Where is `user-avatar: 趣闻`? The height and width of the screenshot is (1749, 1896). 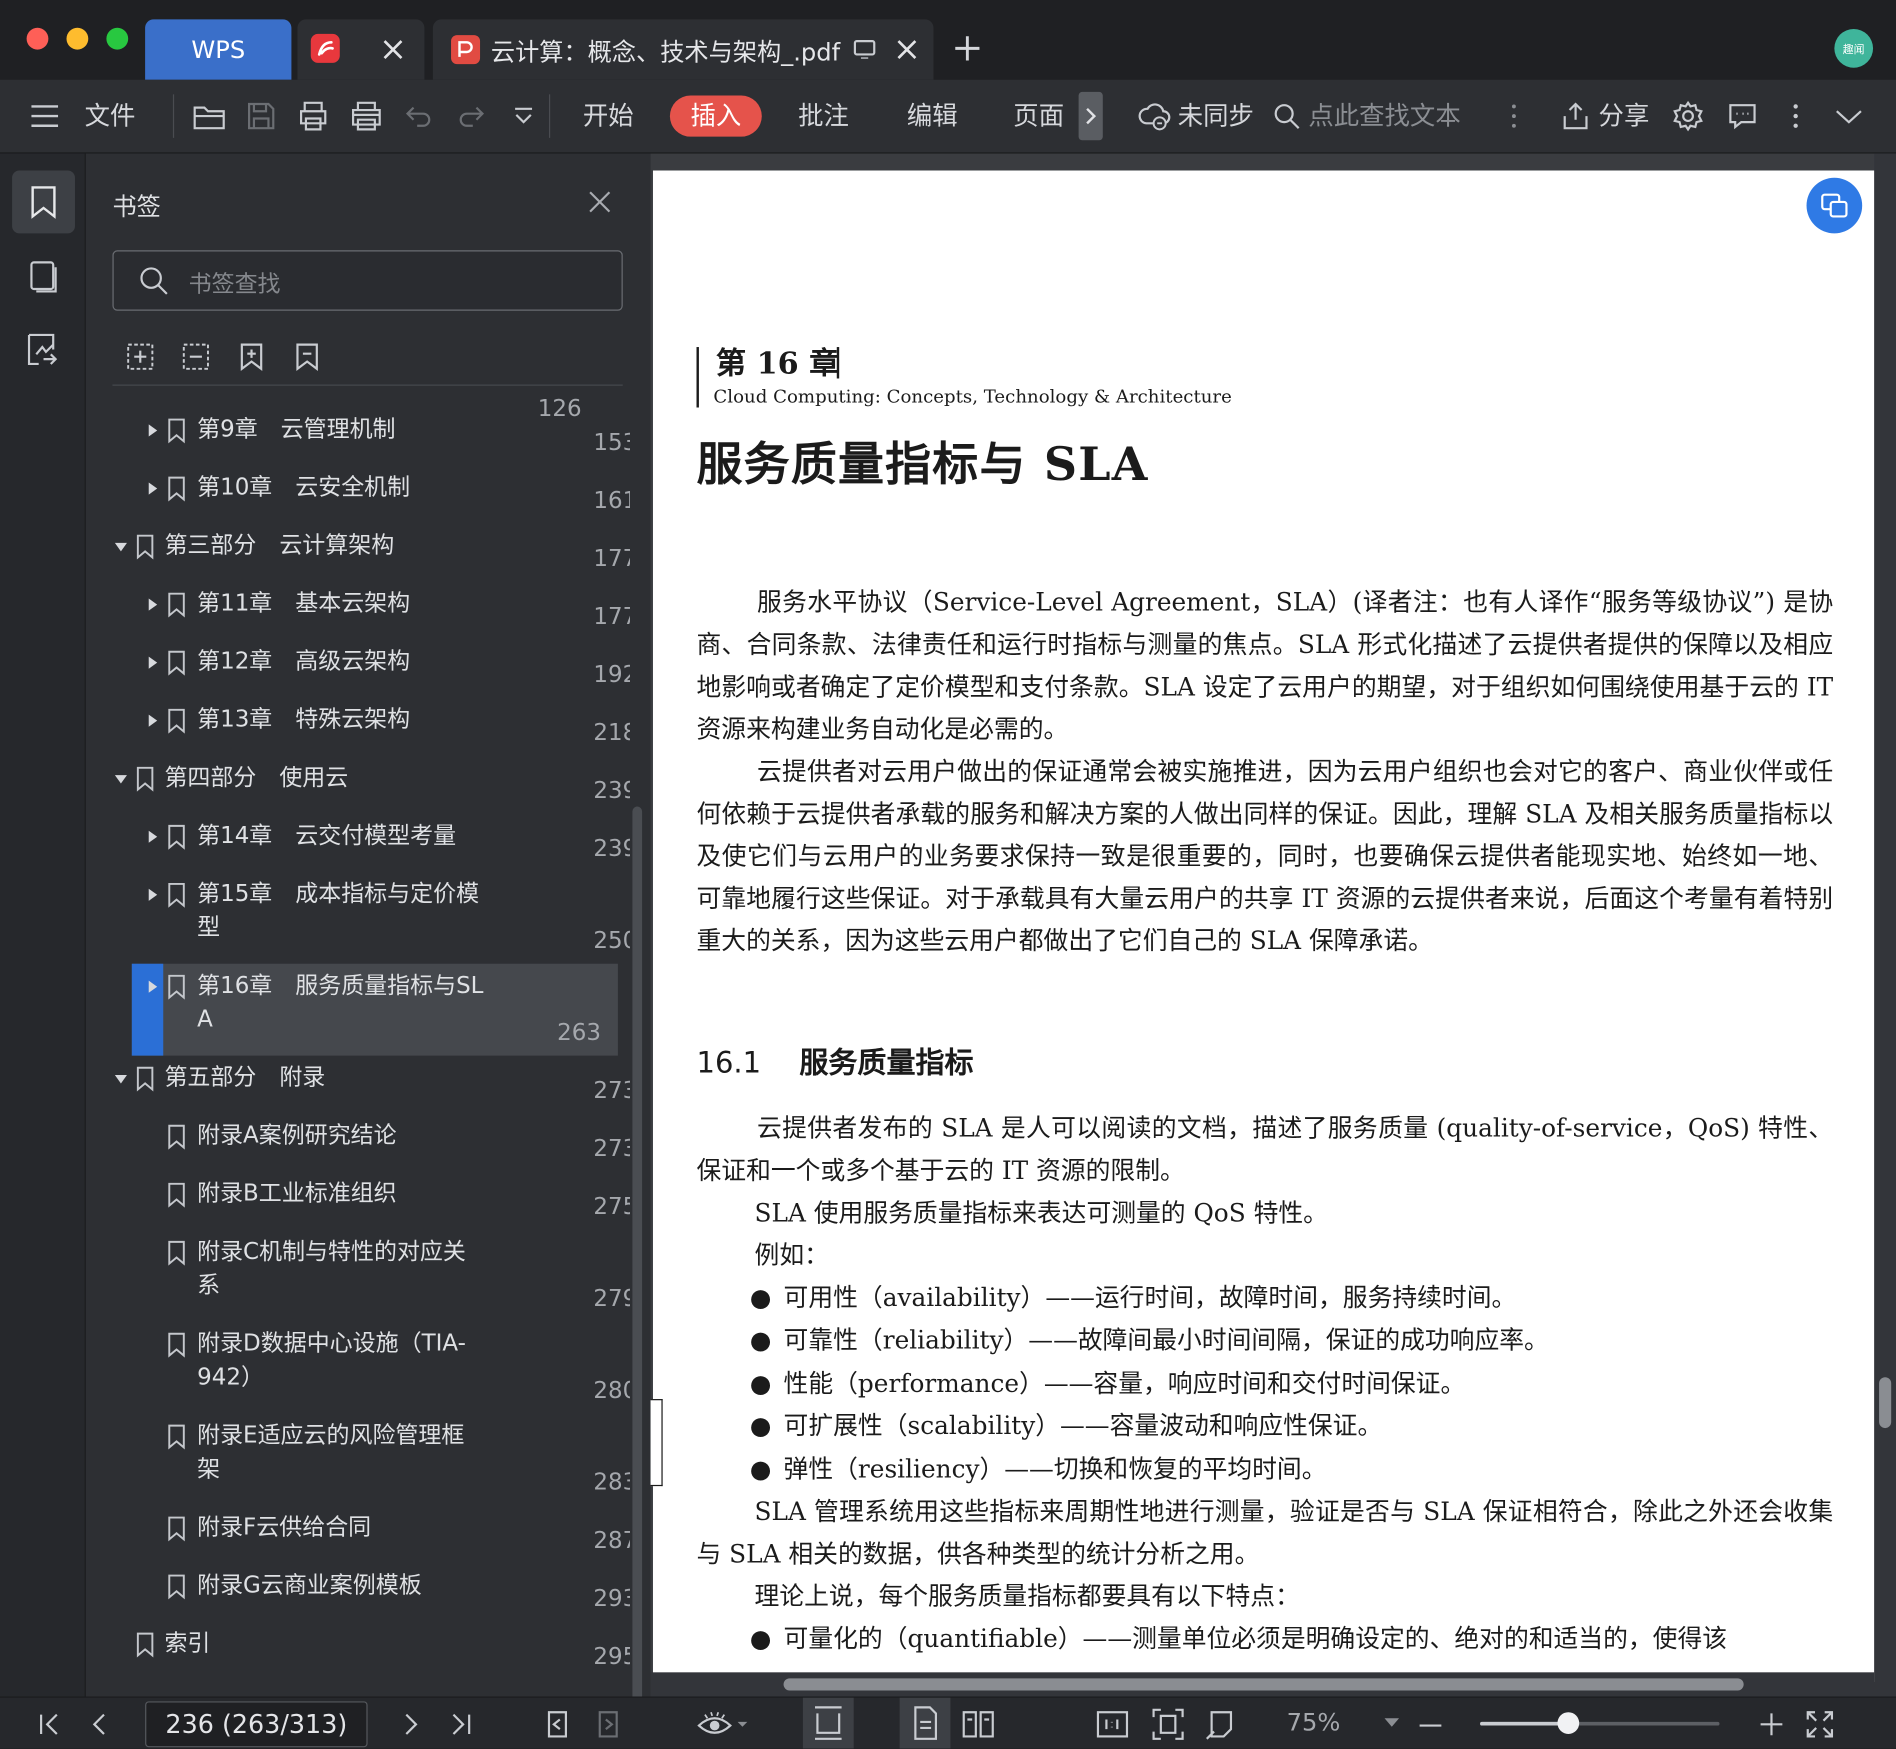
user-avatar: 趣闻 is located at coordinates (1854, 48).